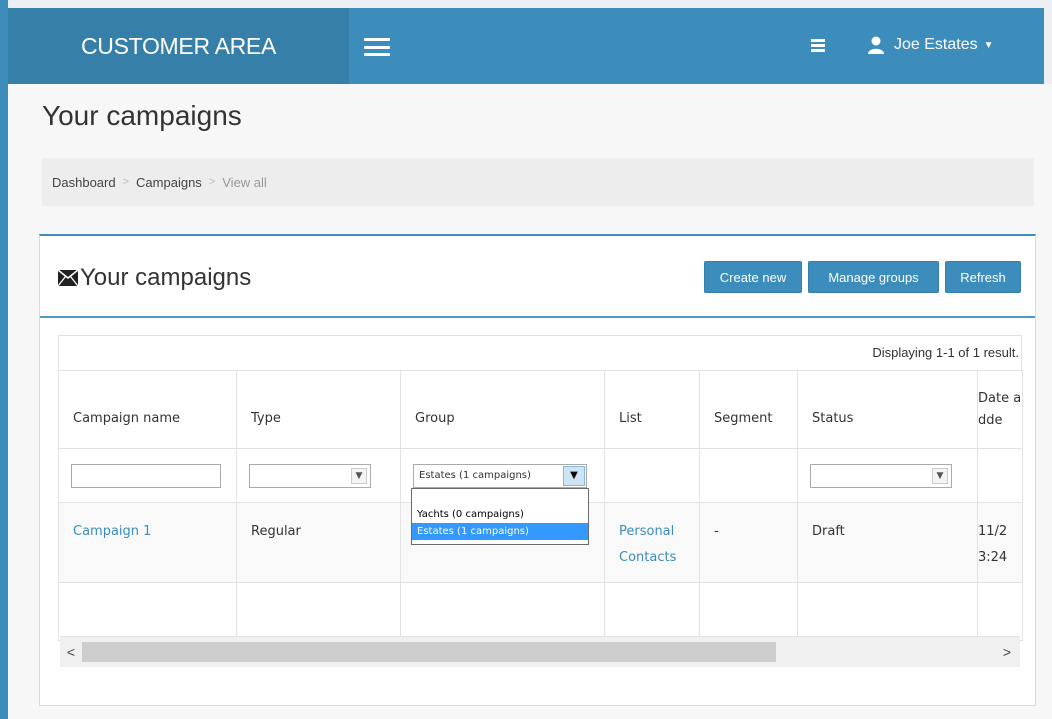 The image size is (1052, 719). Describe the element at coordinates (887, 542) in the screenshot. I see `status-cell: Draft` at that location.